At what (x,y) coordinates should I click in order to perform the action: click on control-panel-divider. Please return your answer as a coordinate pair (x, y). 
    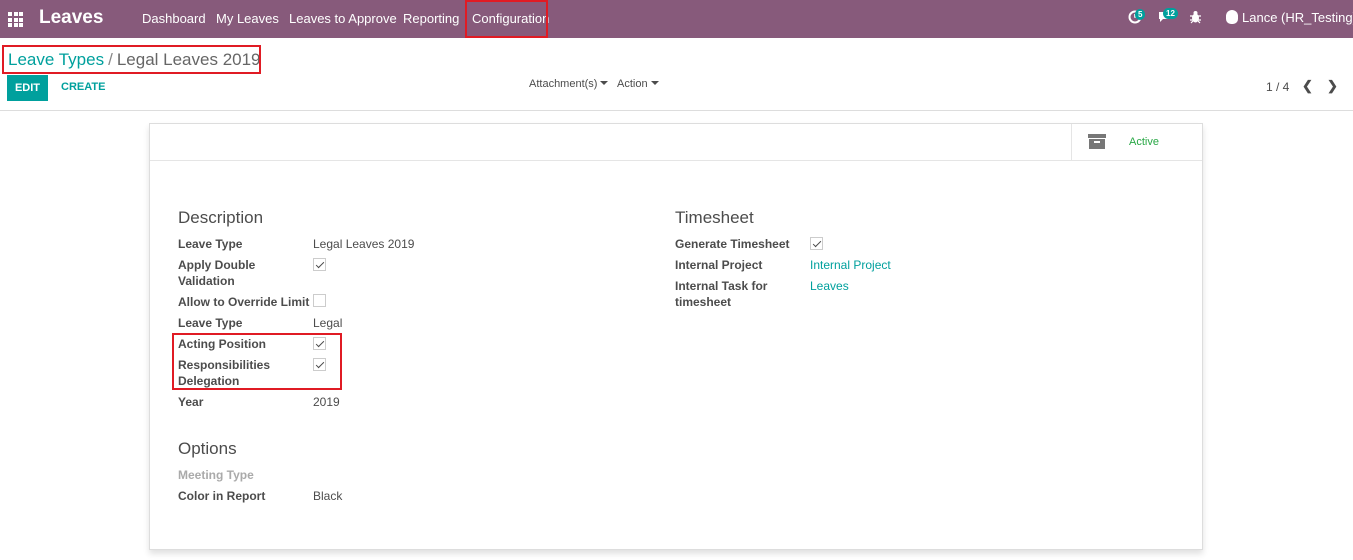
    Looking at the image, I should click on (676, 110).